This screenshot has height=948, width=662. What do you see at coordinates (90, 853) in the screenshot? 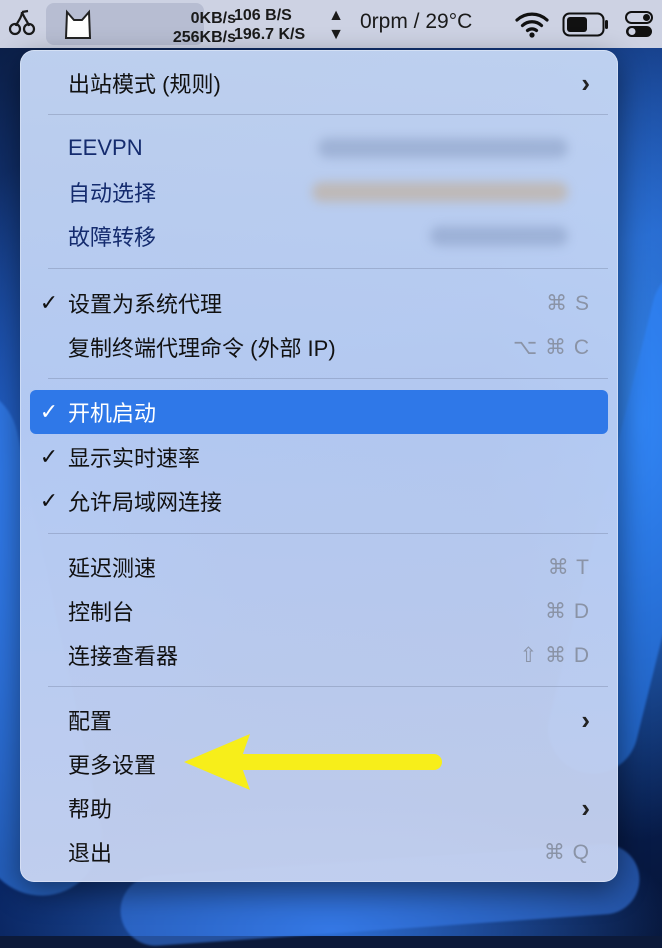
I see `quit-label: 退出` at bounding box center [90, 853].